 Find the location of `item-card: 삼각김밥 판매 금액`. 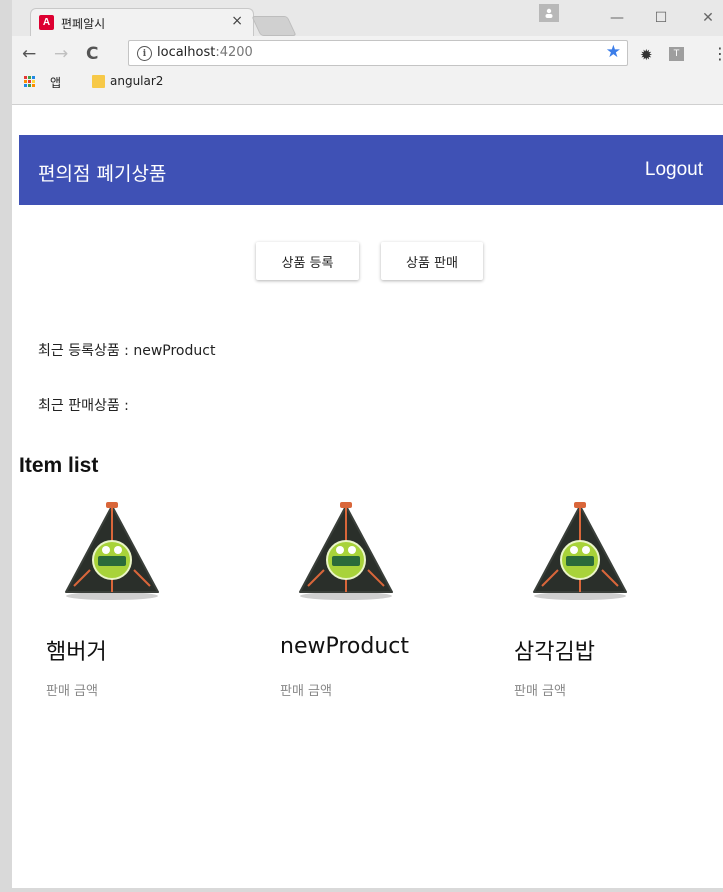

item-card: 삼각김밥 판매 금액 is located at coordinates (614, 605).